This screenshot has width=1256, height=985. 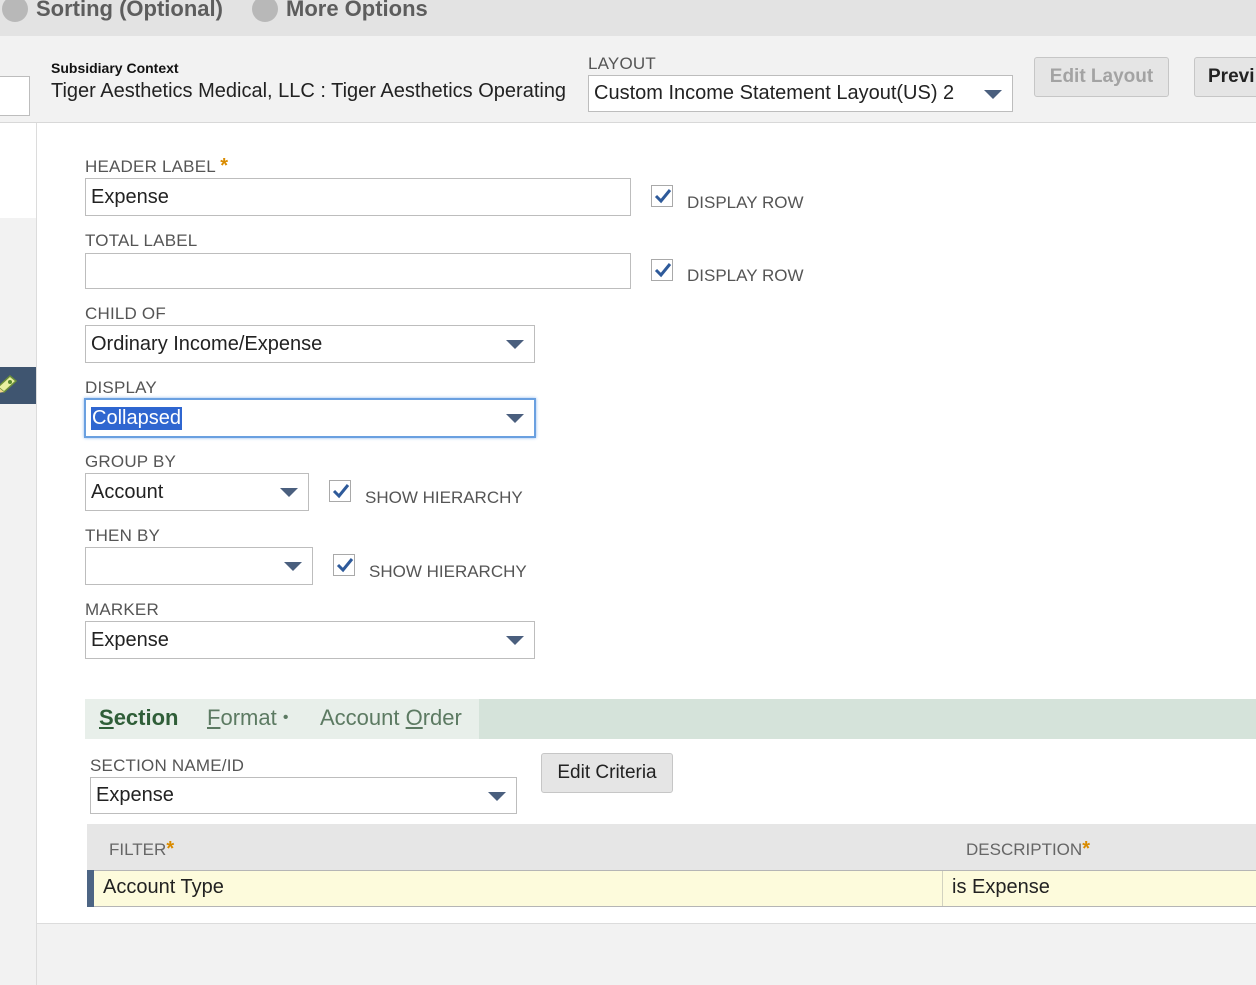 I want to click on subtab-format: Format •, so click(x=247, y=718).